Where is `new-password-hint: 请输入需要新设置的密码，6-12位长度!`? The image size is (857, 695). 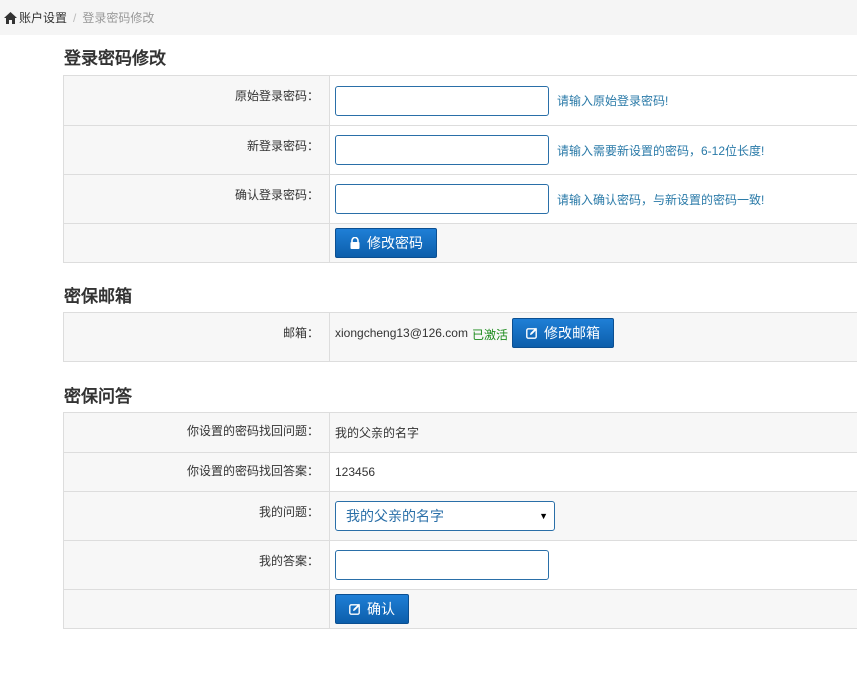
new-password-hint: 请输入需要新设置的密码，6-12位长度! is located at coordinates (661, 150).